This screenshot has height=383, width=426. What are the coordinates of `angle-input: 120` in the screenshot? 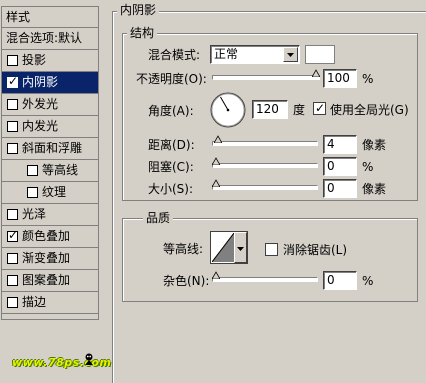 It's located at (270, 109).